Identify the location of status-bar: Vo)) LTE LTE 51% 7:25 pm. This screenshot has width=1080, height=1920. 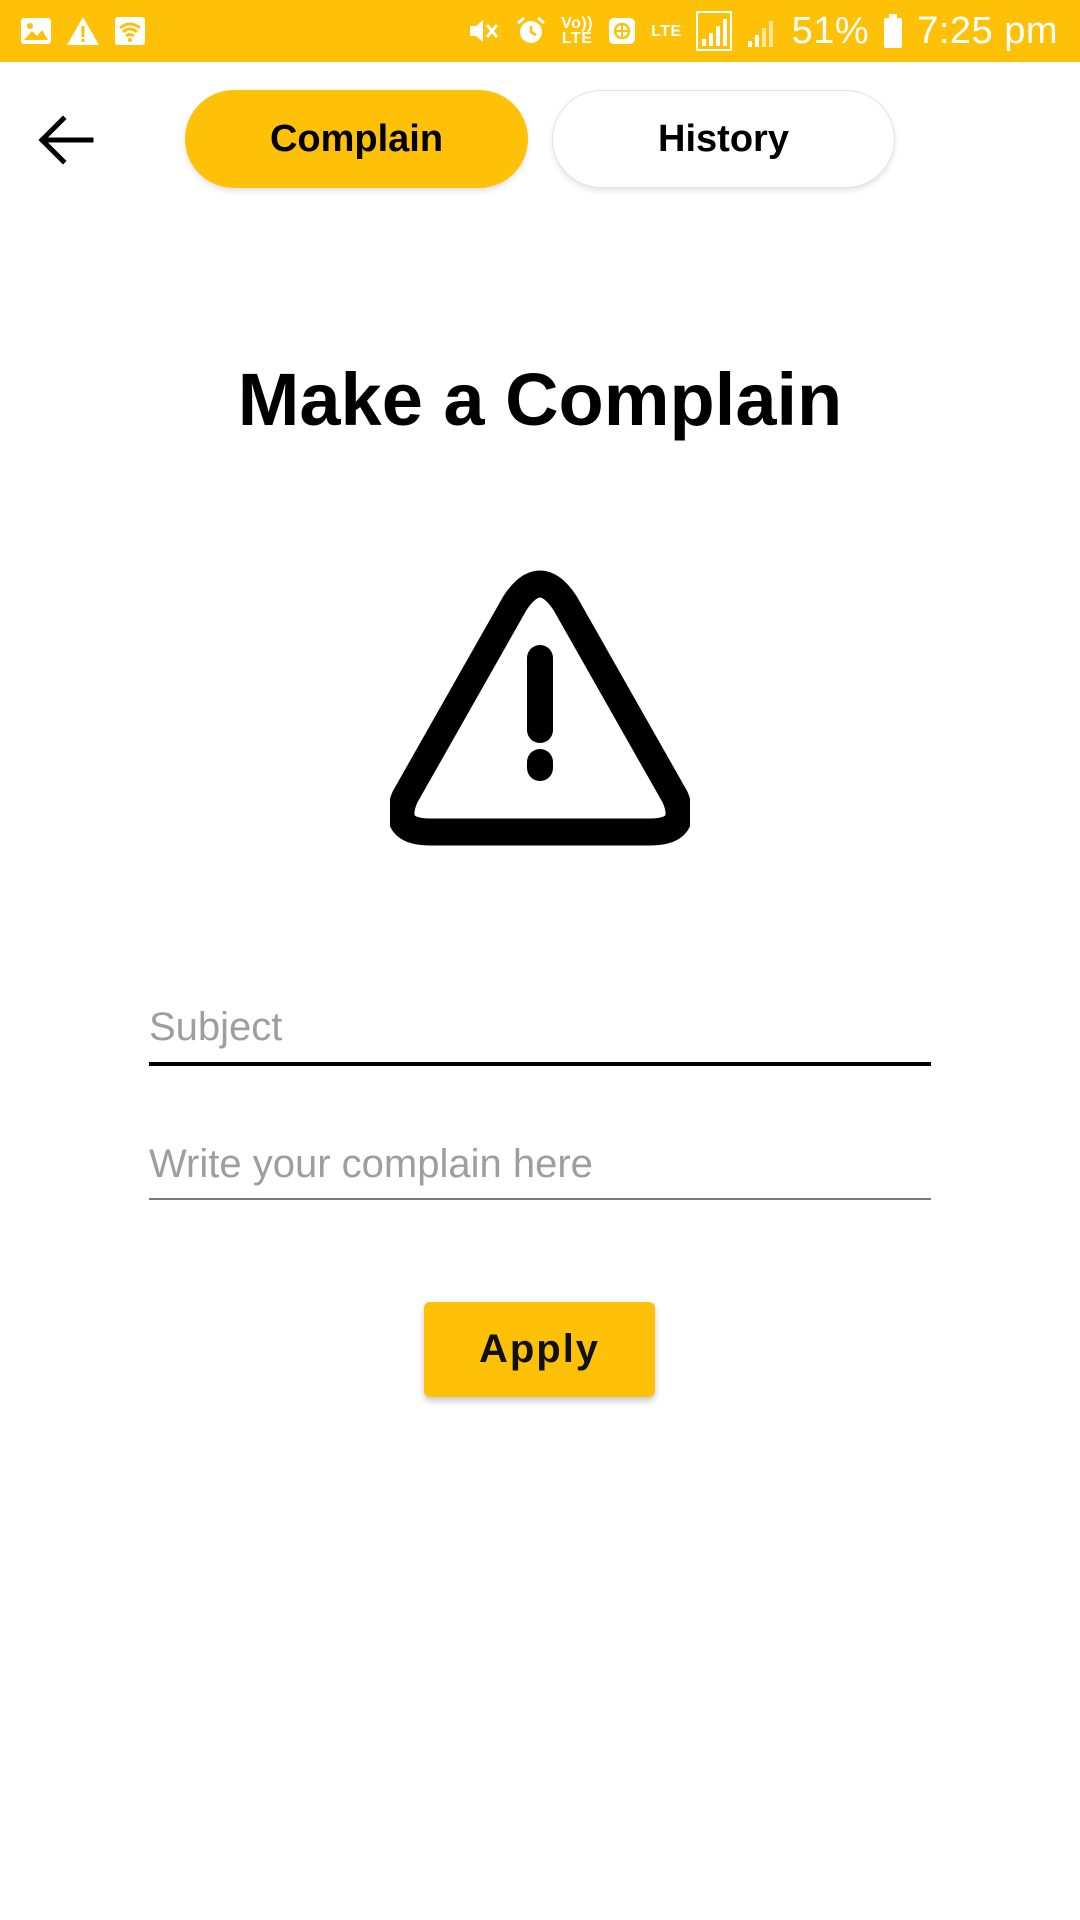
(540, 31).